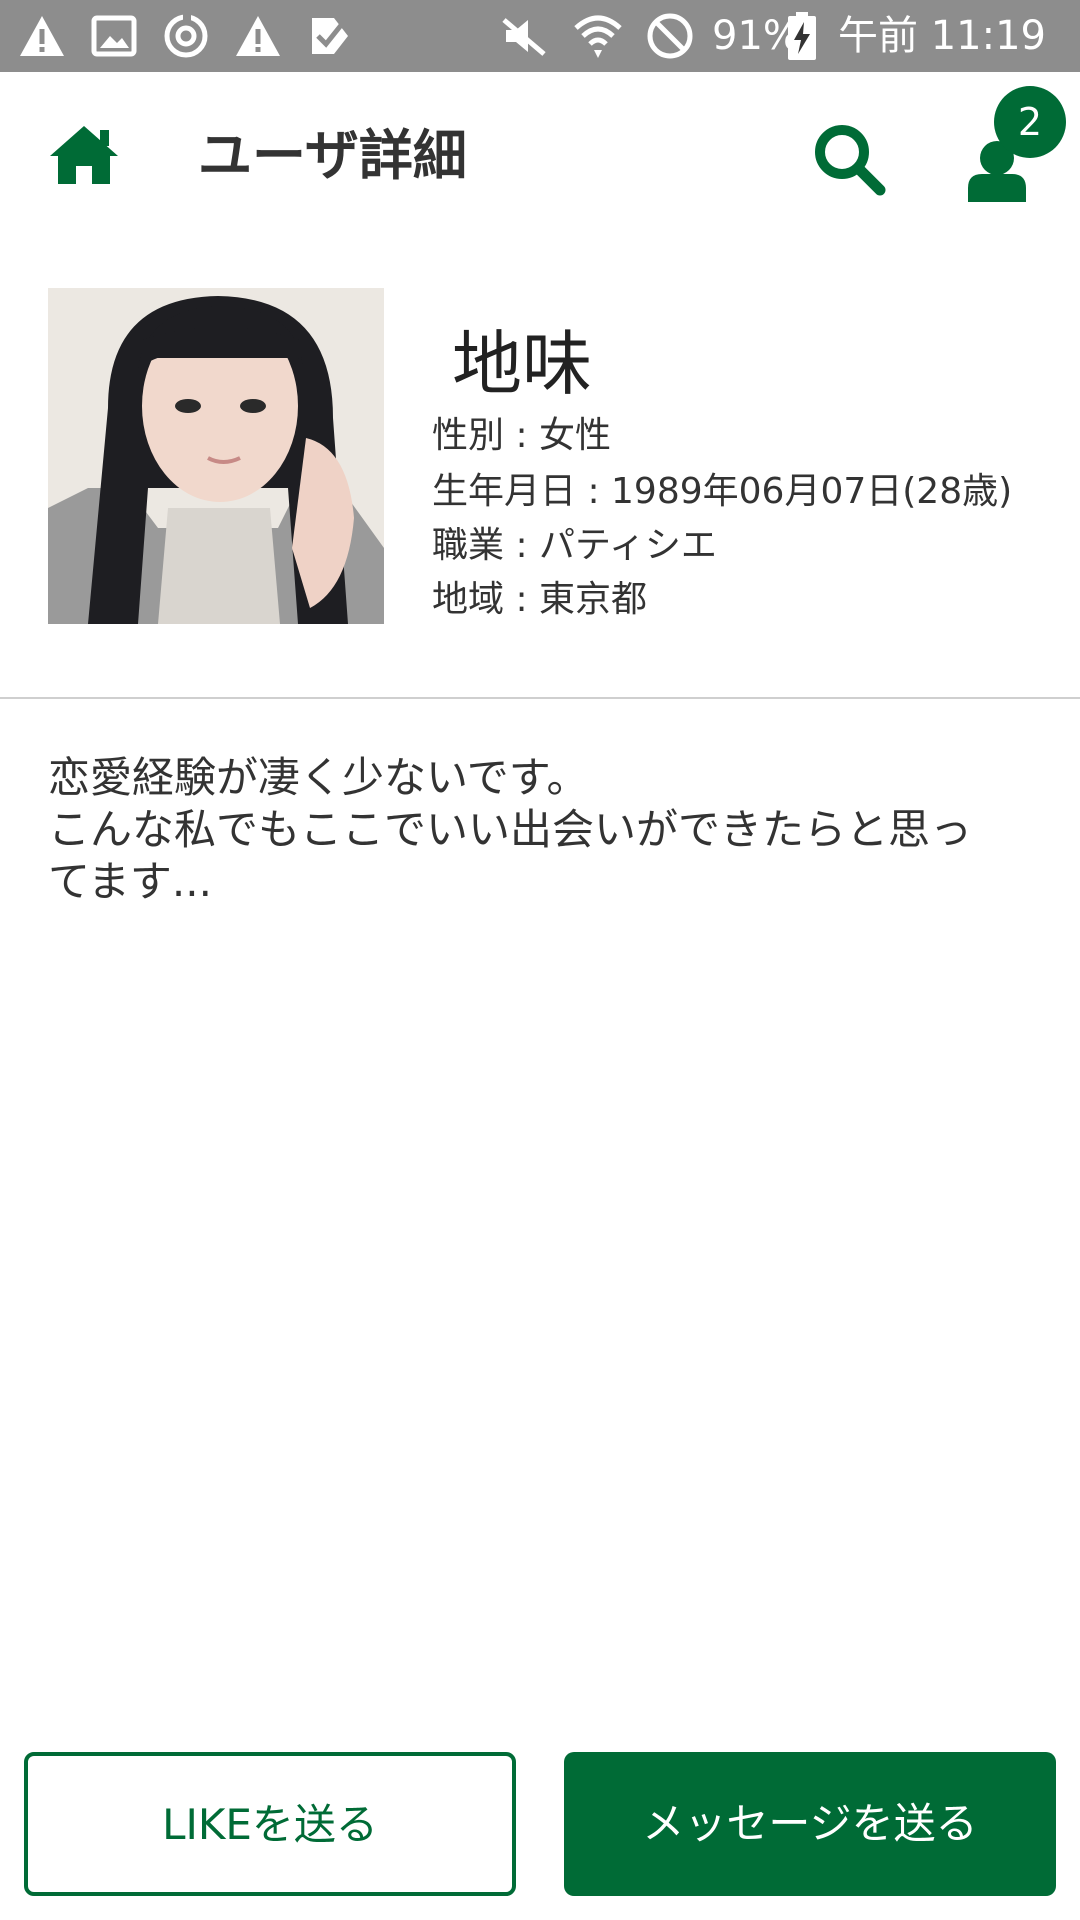 Image resolution: width=1080 pixels, height=1920 pixels. Describe the element at coordinates (114, 36) in the screenshot. I see `image-icon` at that location.